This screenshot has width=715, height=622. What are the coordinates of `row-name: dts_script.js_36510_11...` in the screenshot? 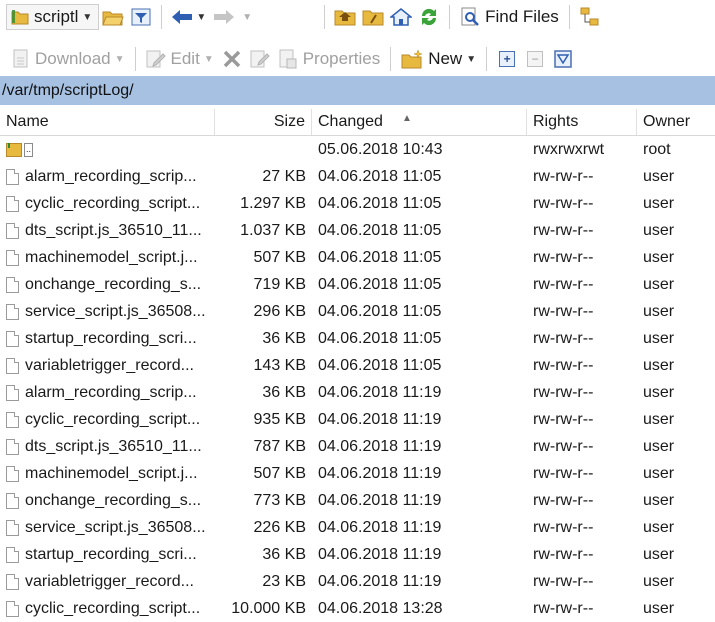 It's located at (113, 446).